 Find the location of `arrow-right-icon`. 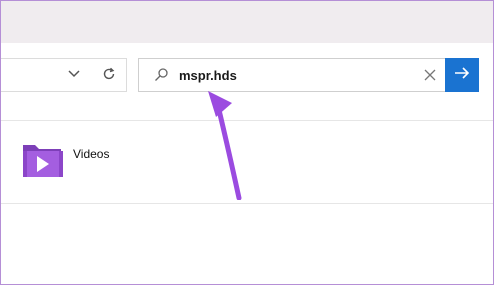

arrow-right-icon is located at coordinates (462, 75).